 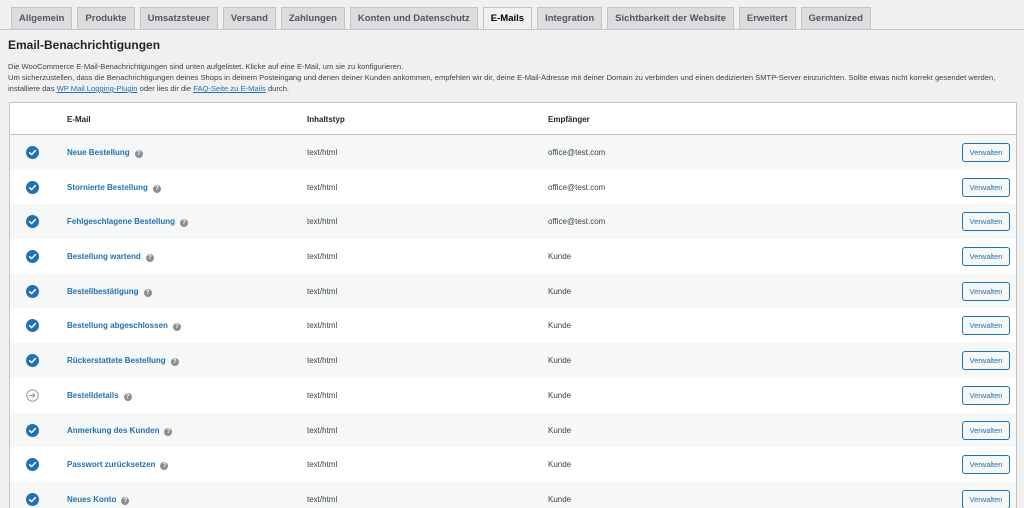 I want to click on tab-konten-und-datenschutz: Konten und Datenschutz, so click(x=413, y=18).